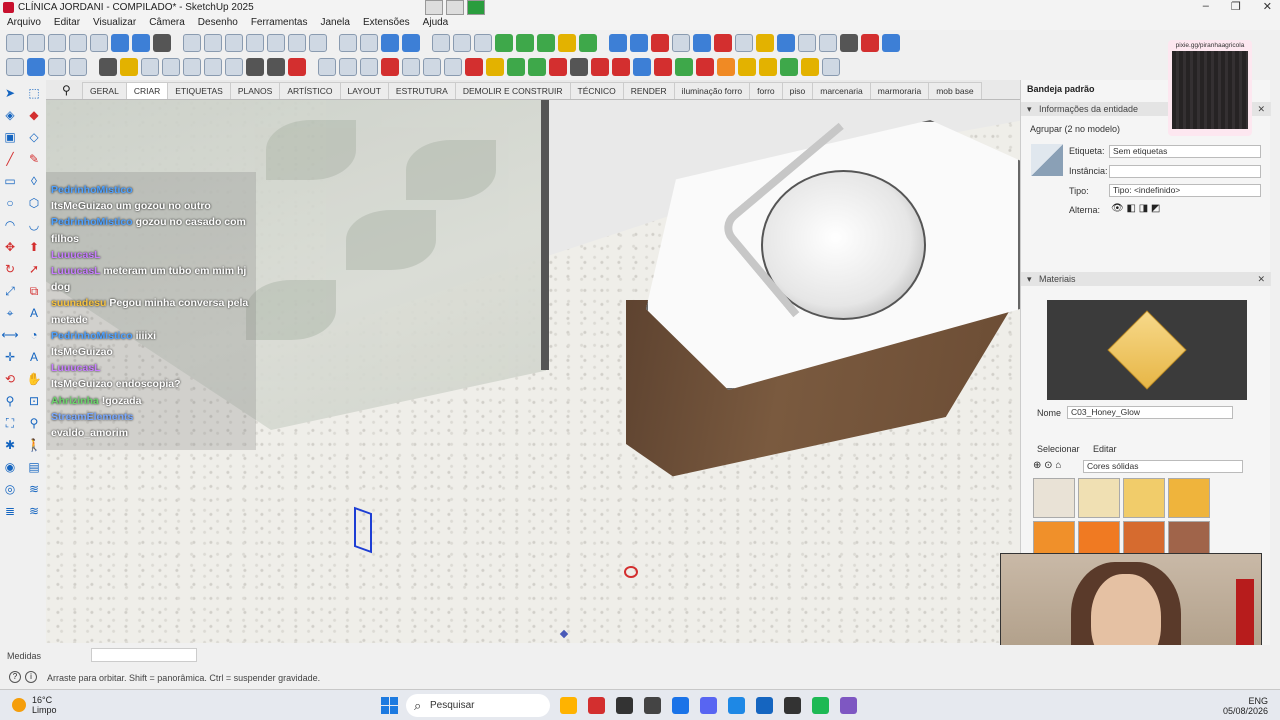 The image size is (1280, 720). Describe the element at coordinates (1163, 466) in the screenshot. I see `library-dropdown: Cores sólidas` at that location.